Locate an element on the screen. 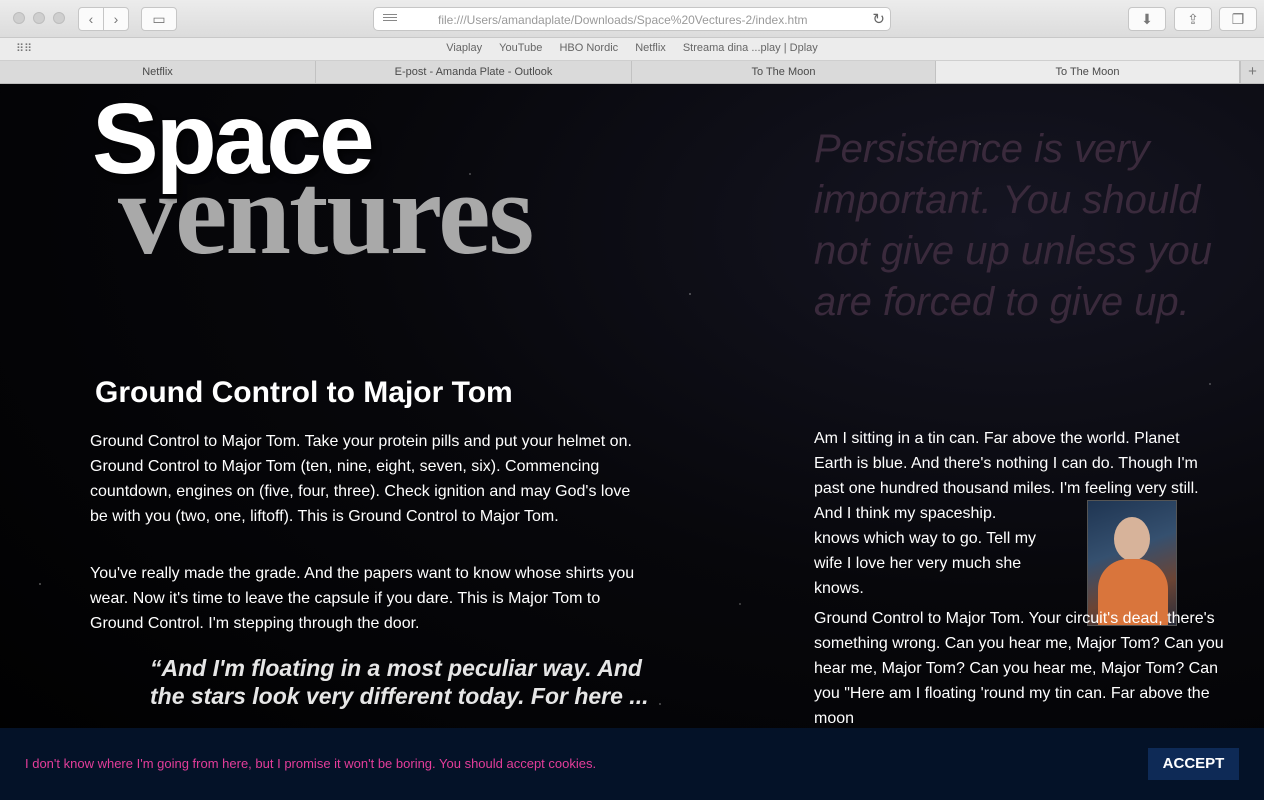  astronaut-face is located at coordinates (1132, 539).